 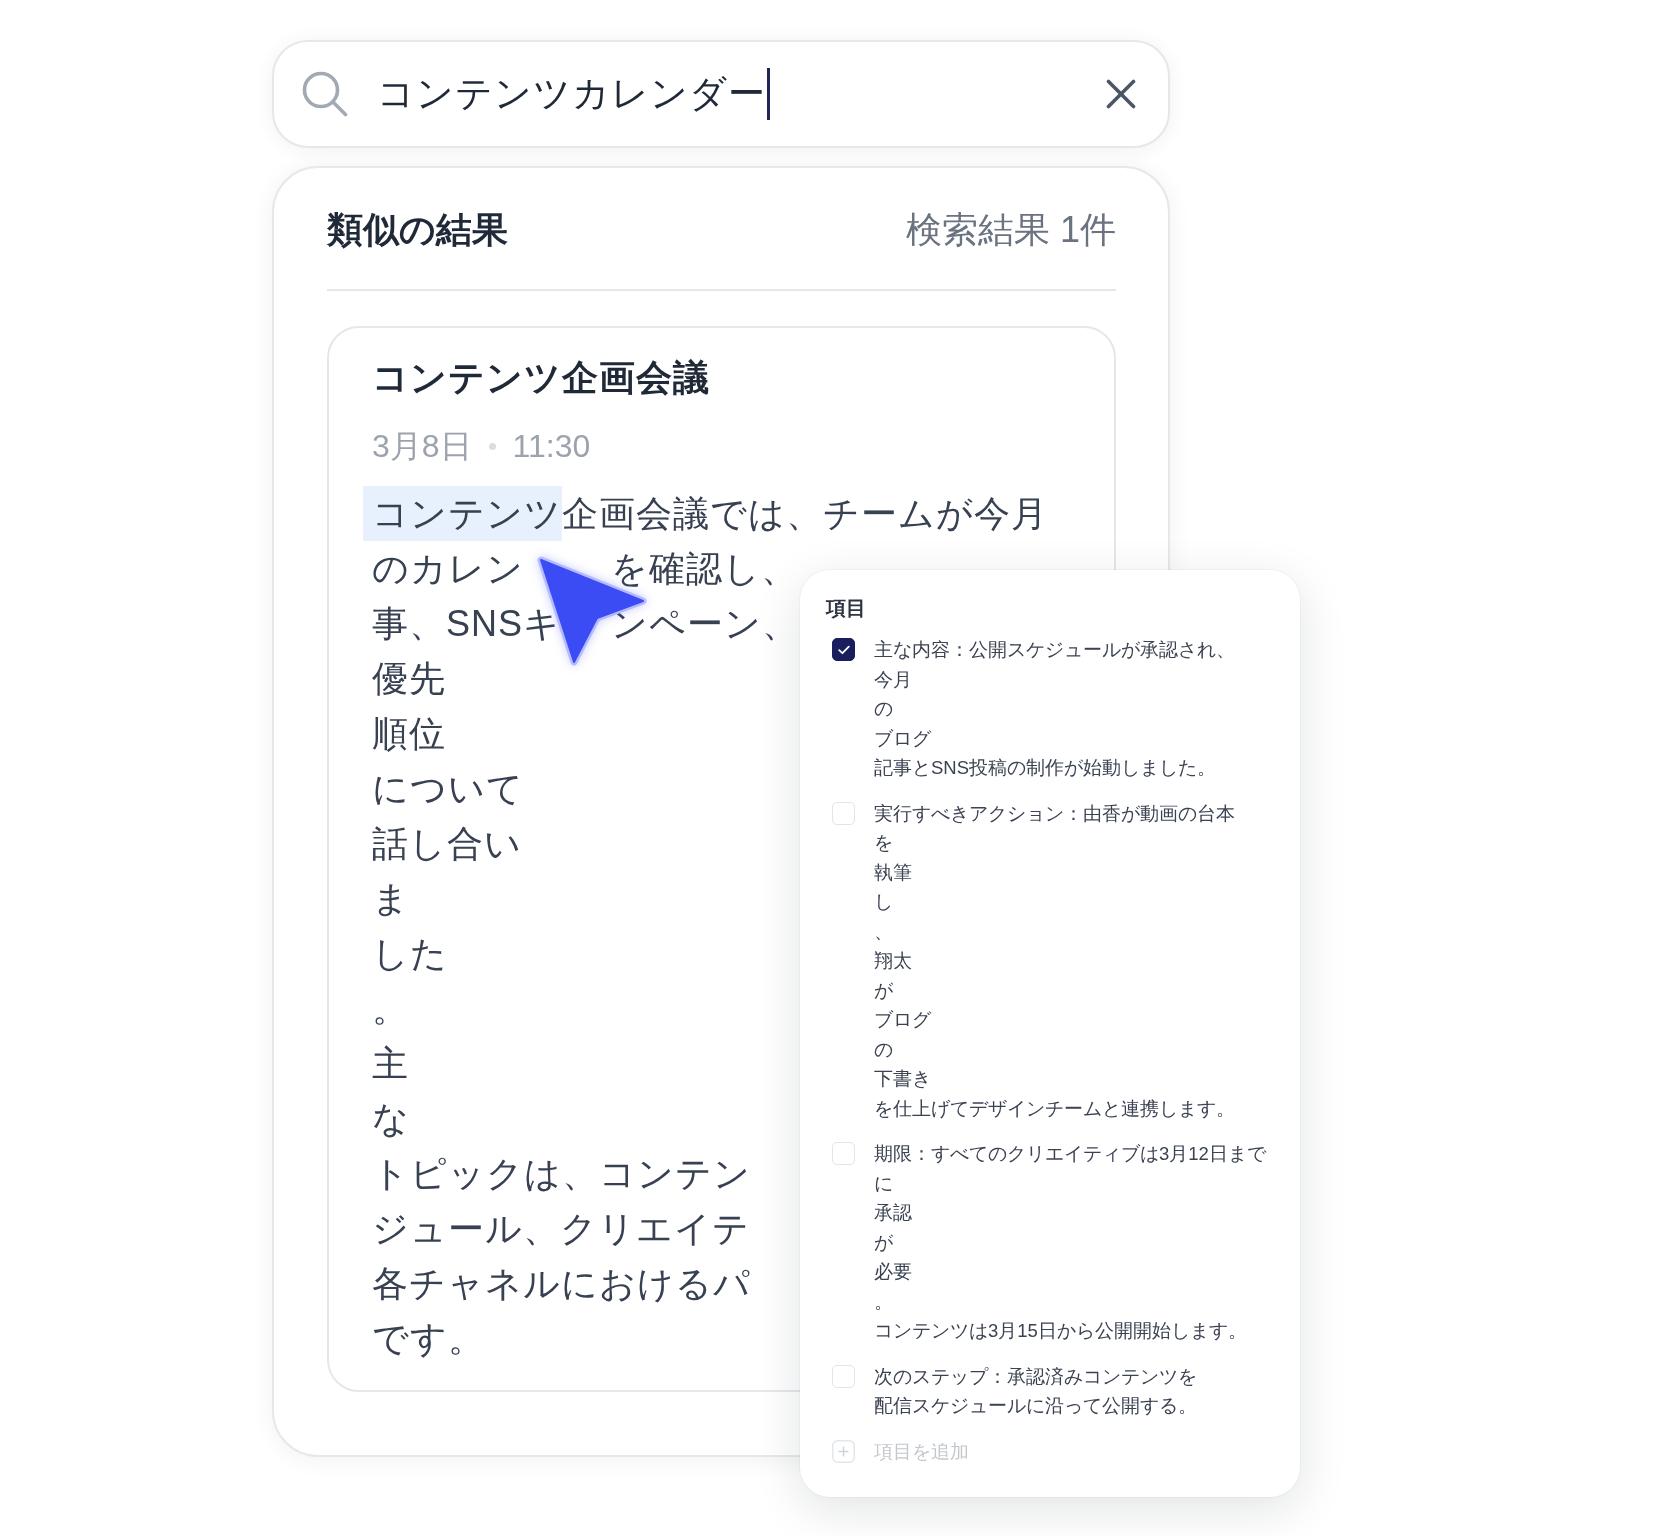 What do you see at coordinates (325, 94) in the screenshot?
I see `search-icon` at bounding box center [325, 94].